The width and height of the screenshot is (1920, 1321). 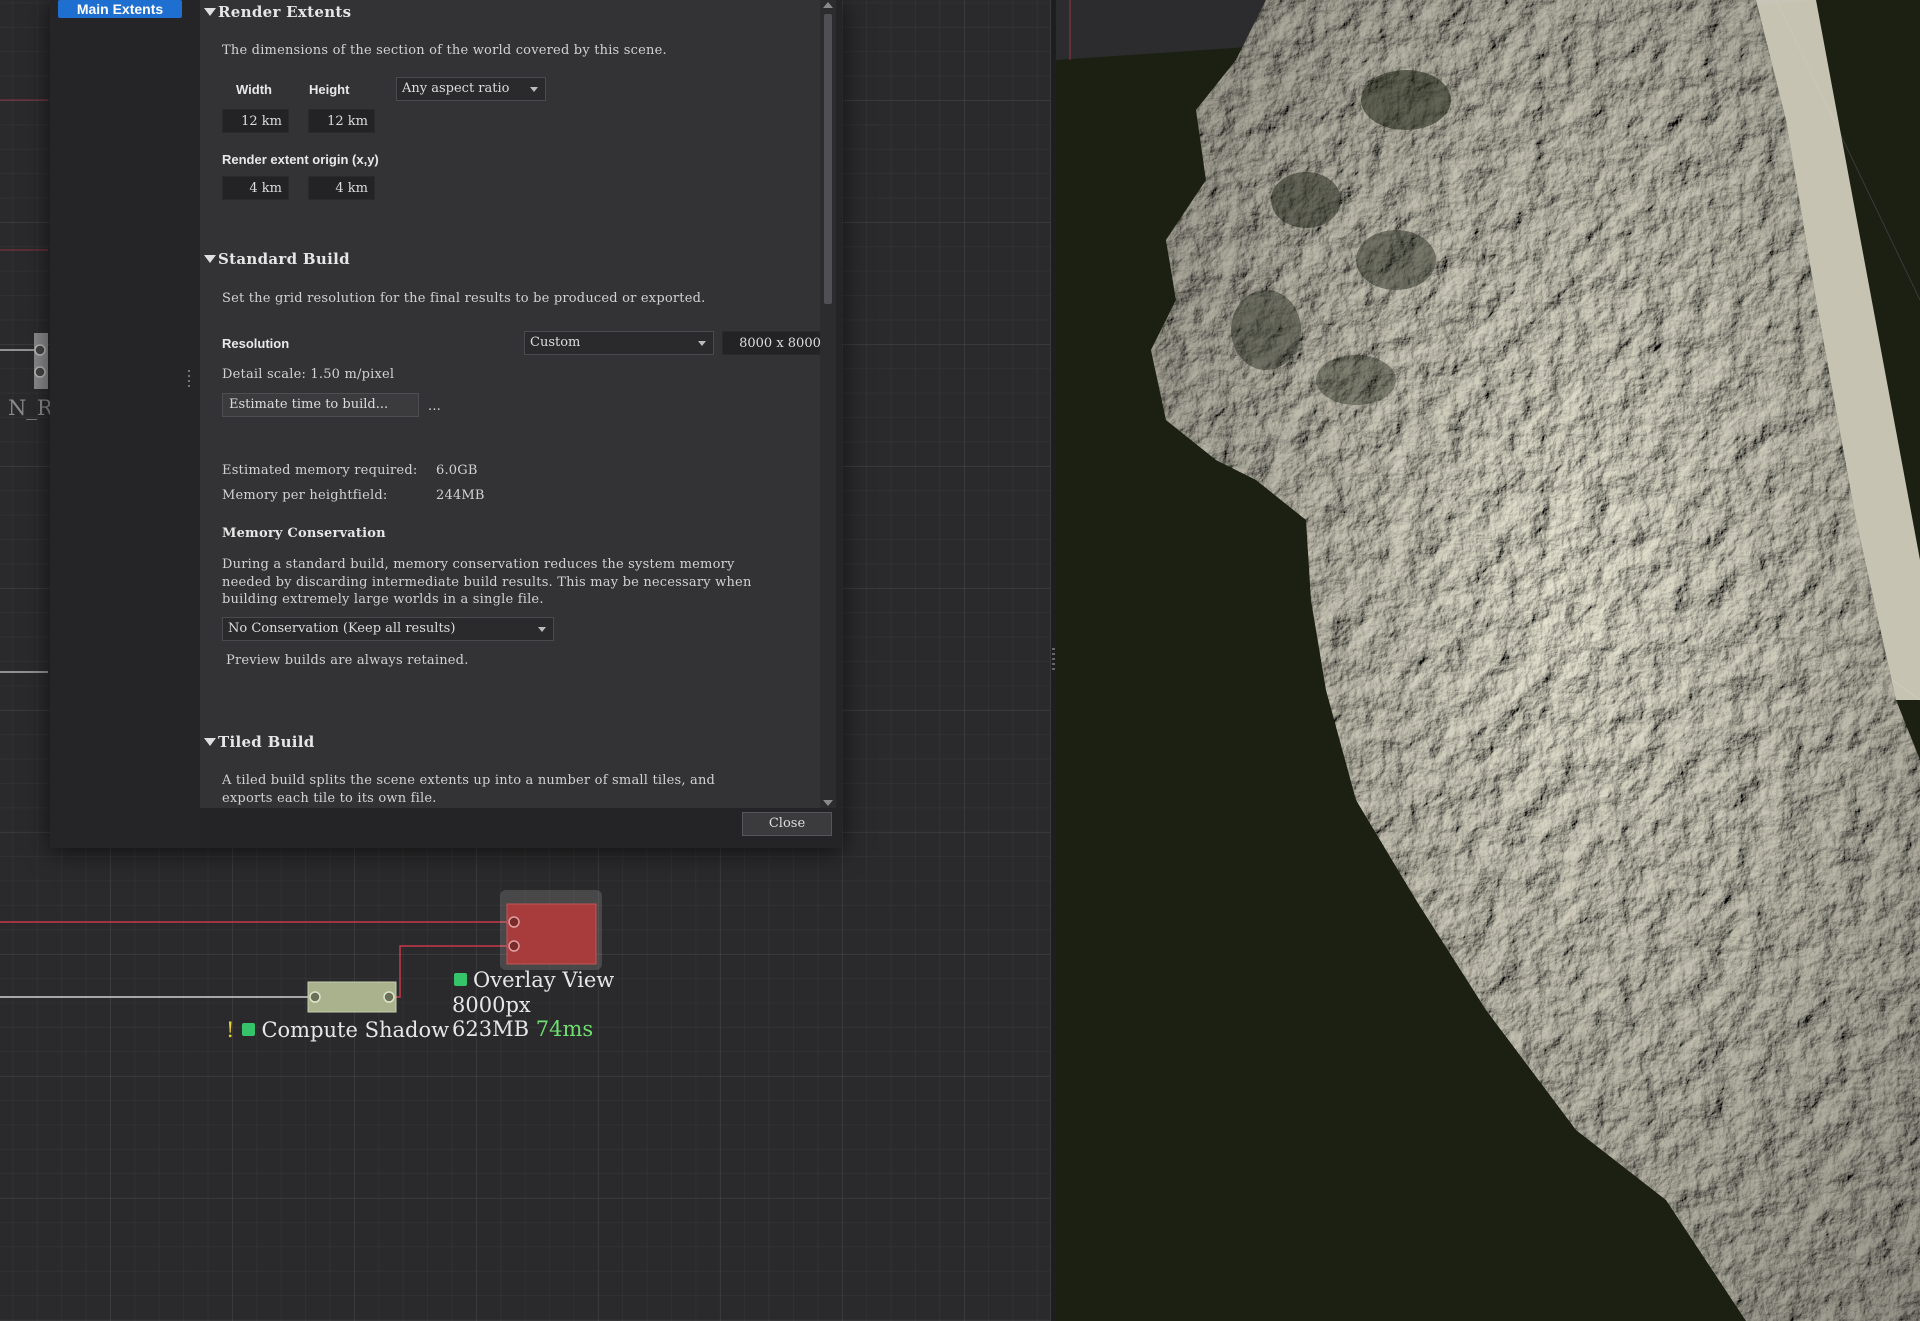 I want to click on section-tiled-build: Tiled Build, so click(x=259, y=742).